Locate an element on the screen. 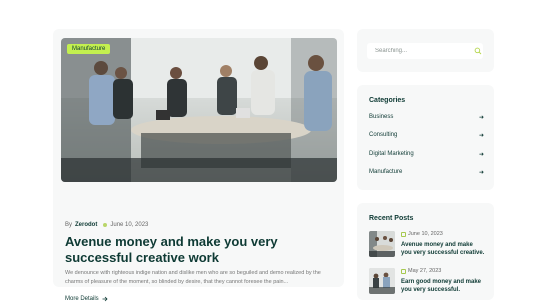 Image resolution: width=547 pixels, height=302 pixels. category-label: Digital Marketing is located at coordinates (391, 154).